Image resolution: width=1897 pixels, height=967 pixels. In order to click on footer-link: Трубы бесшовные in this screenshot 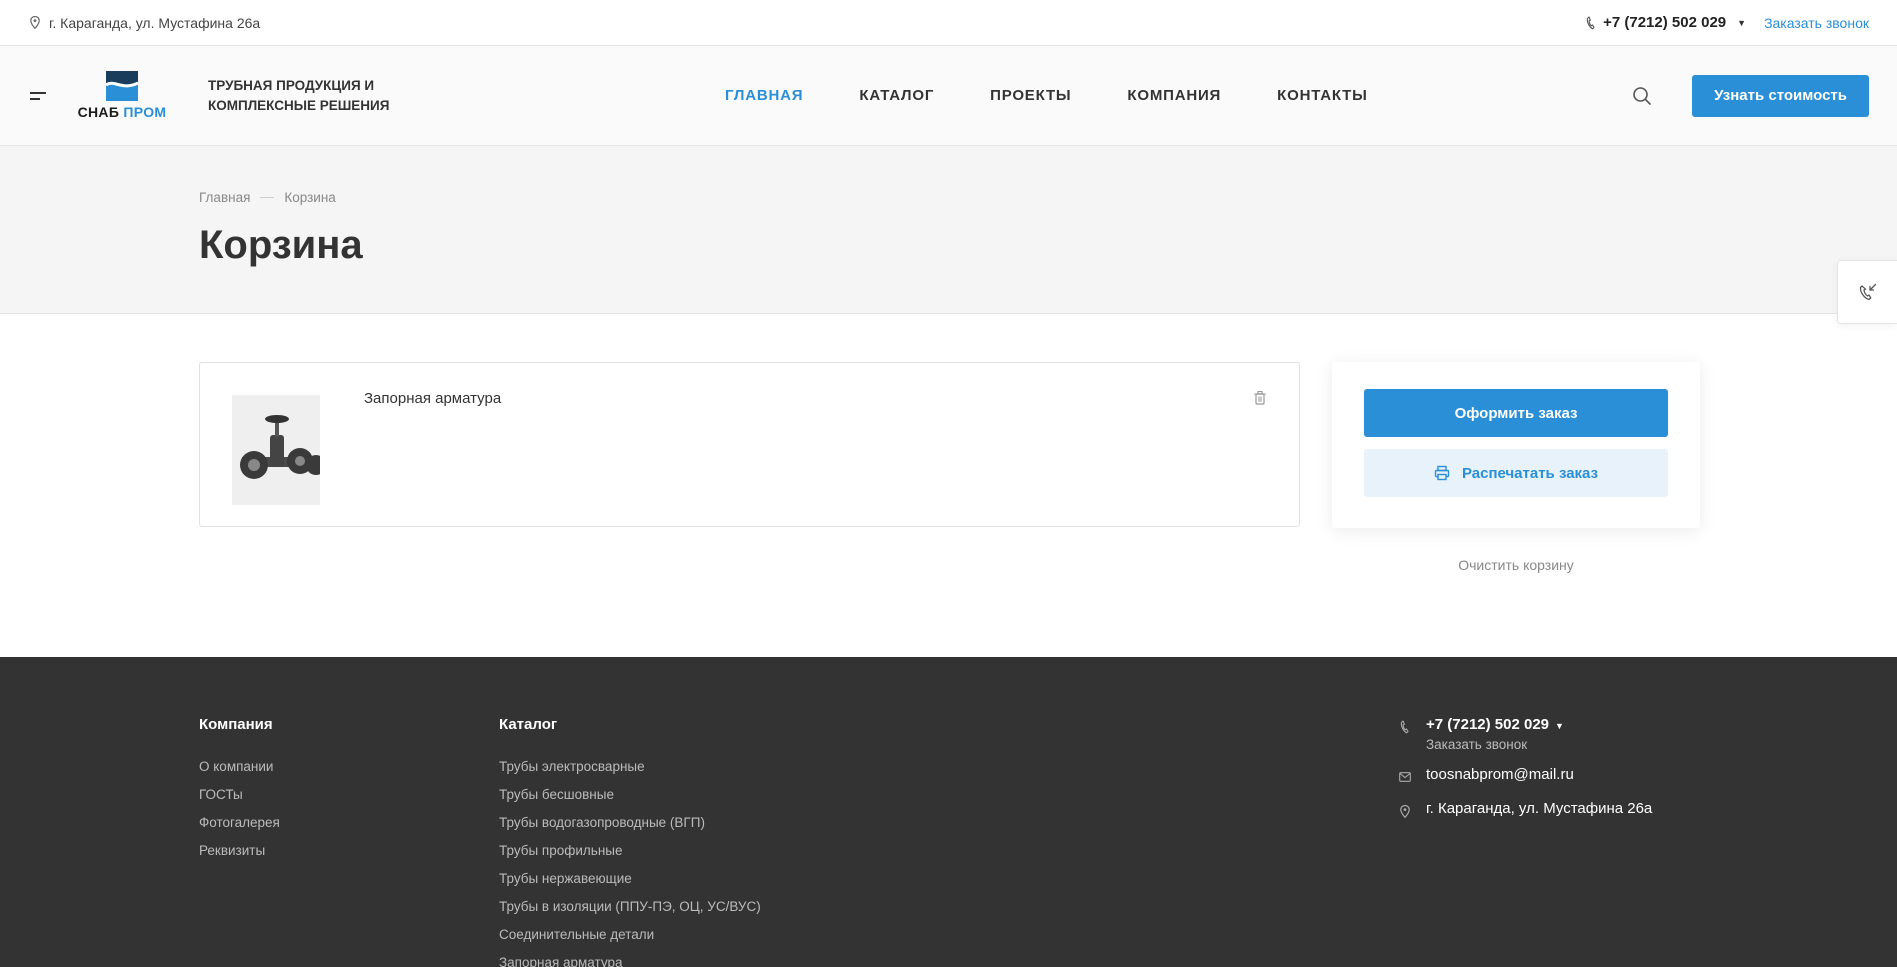, I will do `click(630, 795)`.